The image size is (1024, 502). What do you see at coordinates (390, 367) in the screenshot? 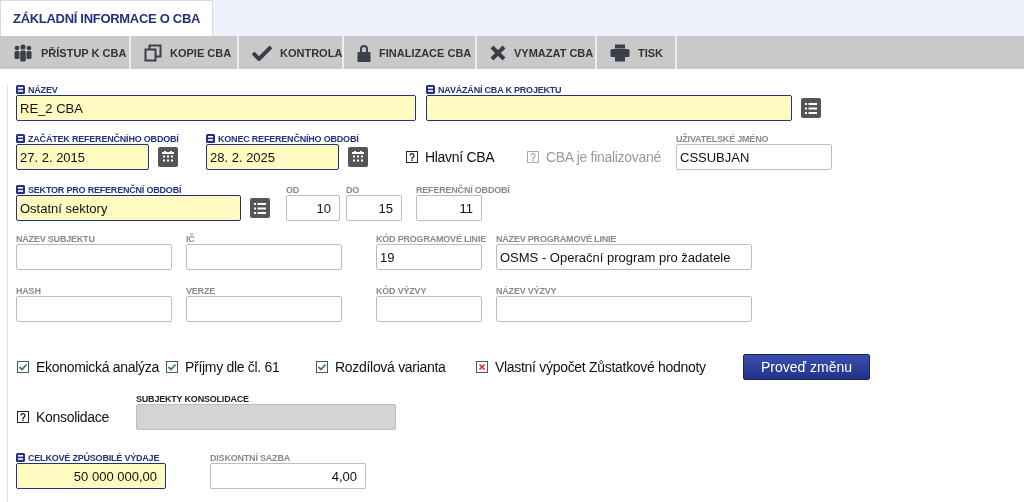
I see `checkbox-label: Rozdílová varianta` at bounding box center [390, 367].